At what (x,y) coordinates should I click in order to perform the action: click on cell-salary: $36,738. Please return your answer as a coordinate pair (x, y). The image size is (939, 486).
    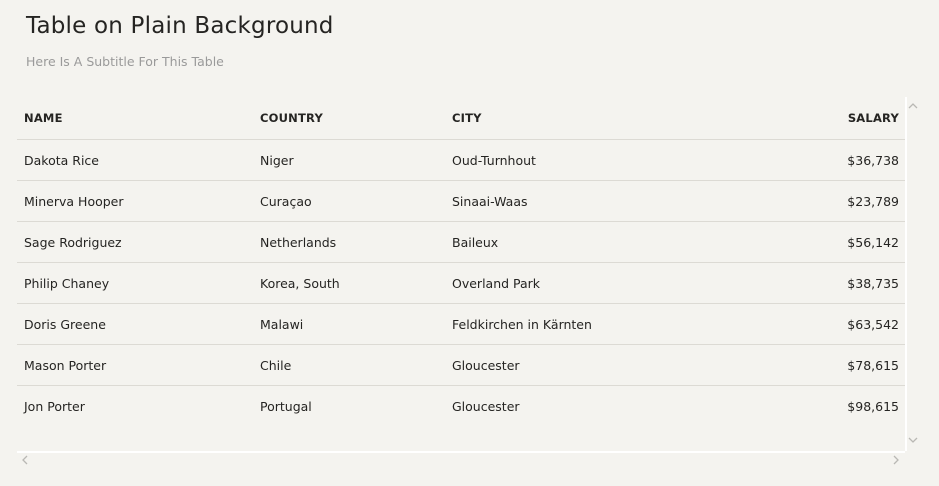
    Looking at the image, I should click on (828, 160).